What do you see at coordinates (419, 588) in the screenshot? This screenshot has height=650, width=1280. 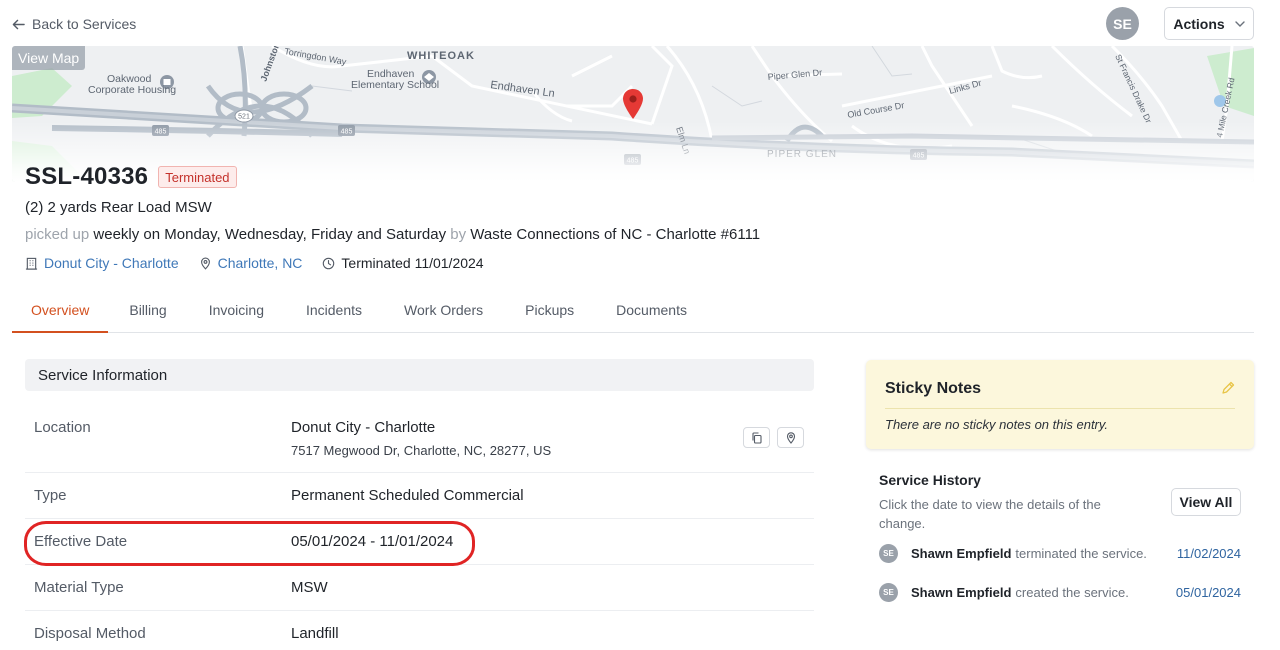 I see `info-row-material-type: Material Type MSW` at bounding box center [419, 588].